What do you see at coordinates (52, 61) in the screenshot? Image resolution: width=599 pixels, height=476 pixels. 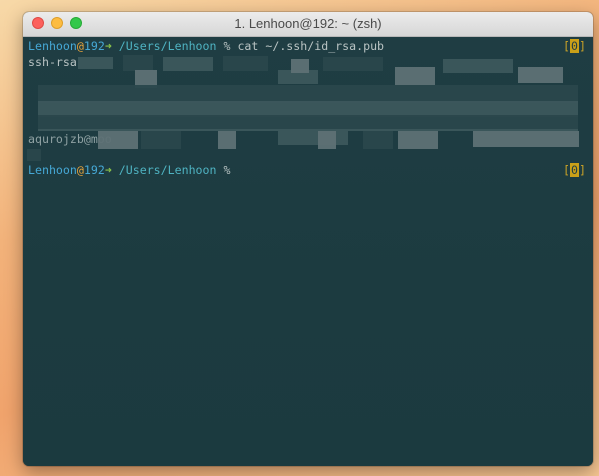 I see `key-prefix: ssh-rsa` at bounding box center [52, 61].